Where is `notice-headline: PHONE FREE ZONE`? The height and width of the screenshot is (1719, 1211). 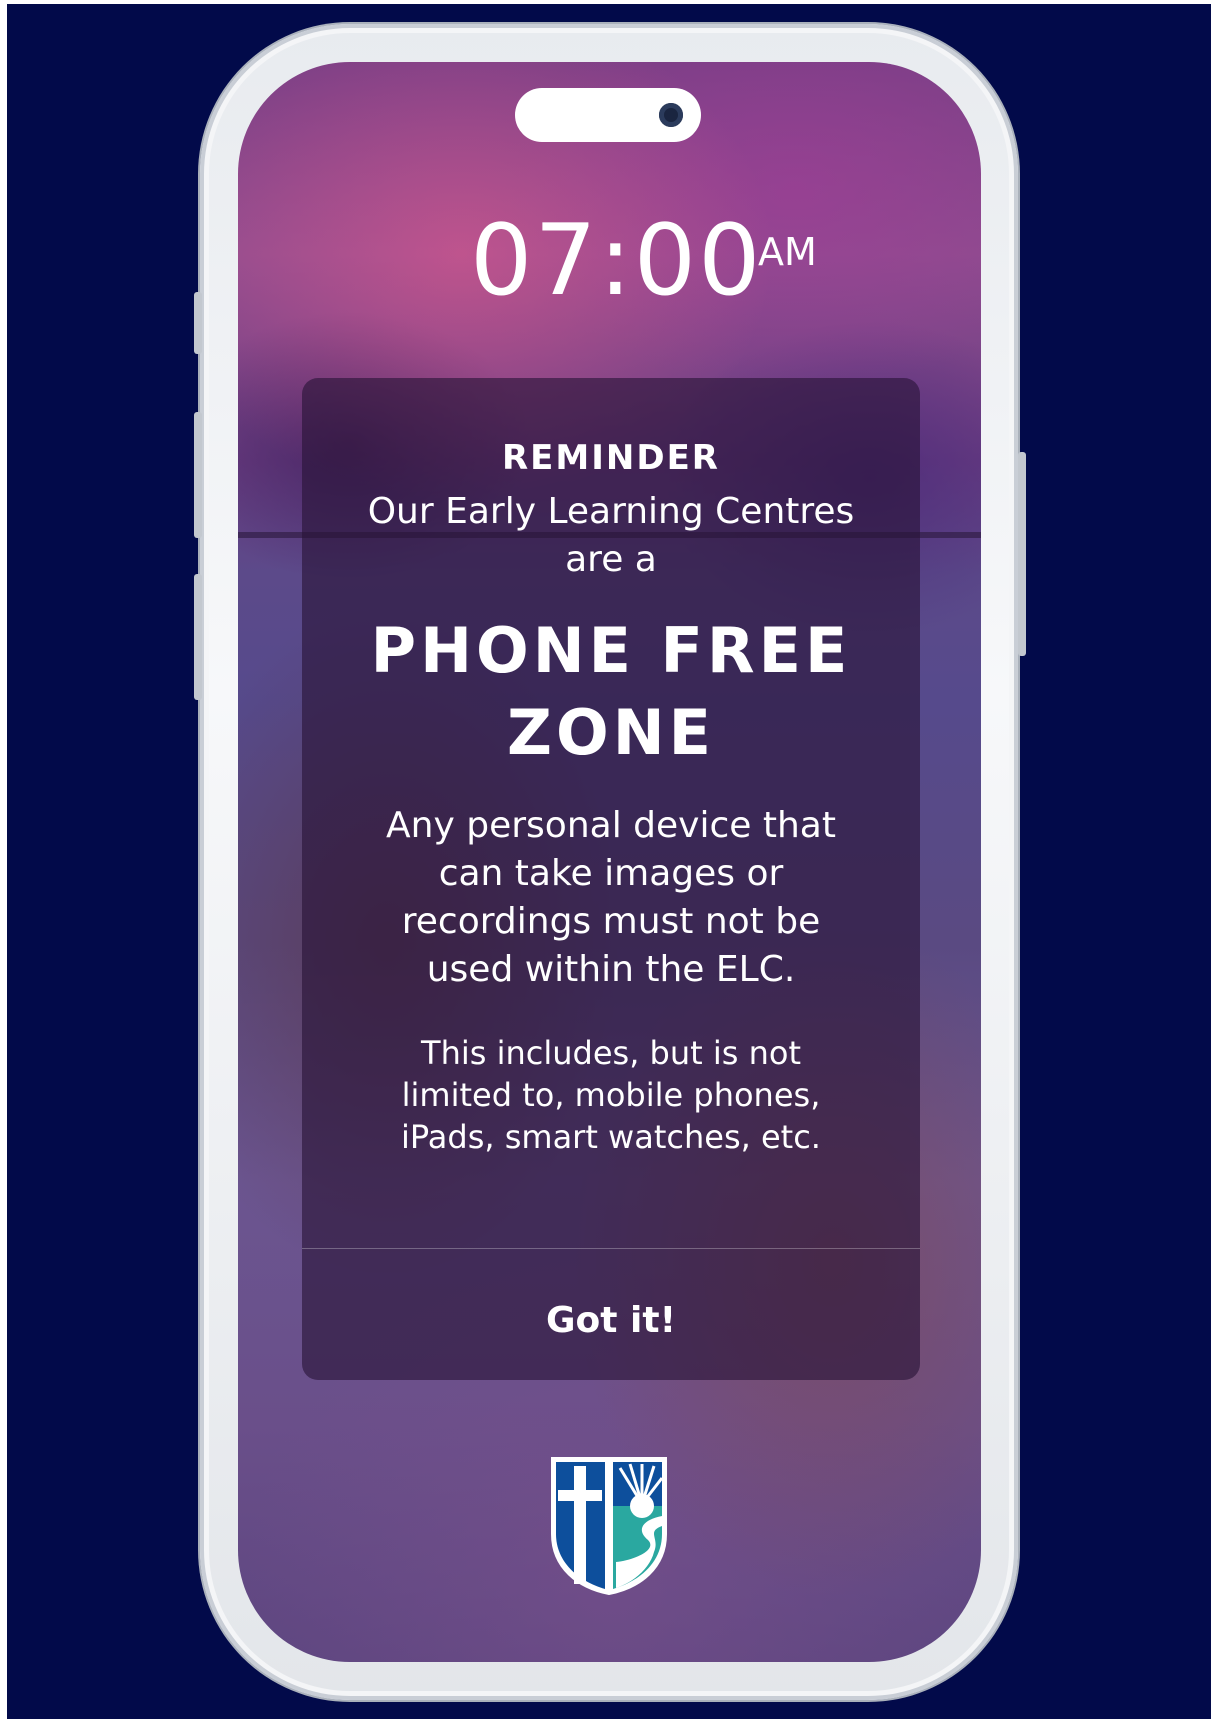
notice-headline: PHONE FREE ZONE is located at coordinates (611, 692).